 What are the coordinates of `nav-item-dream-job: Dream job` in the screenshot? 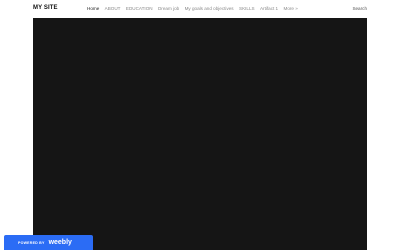 It's located at (168, 8).